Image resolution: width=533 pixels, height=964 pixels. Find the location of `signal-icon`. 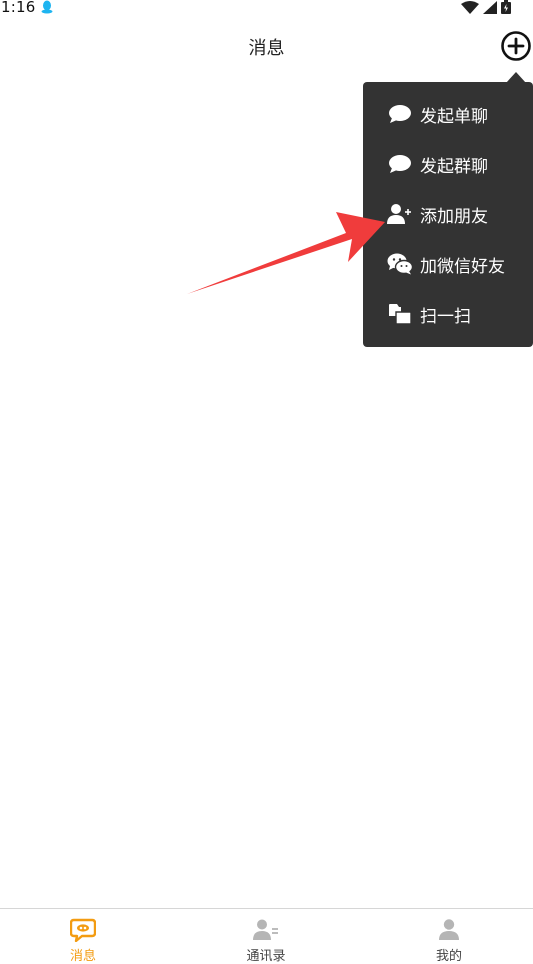

signal-icon is located at coordinates (490, 7).